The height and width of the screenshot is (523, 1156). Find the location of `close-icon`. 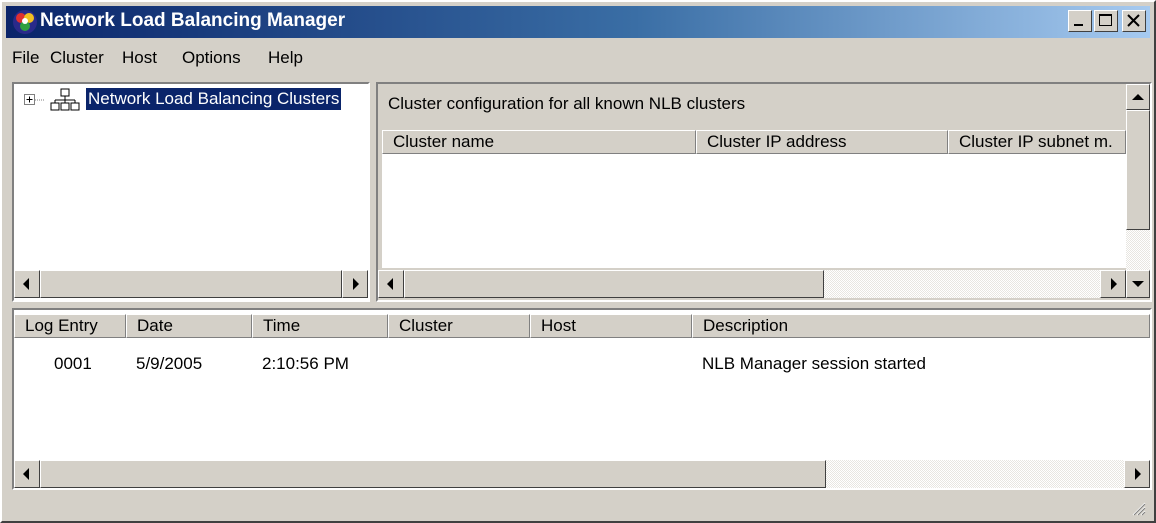

close-icon is located at coordinates (1133, 20).